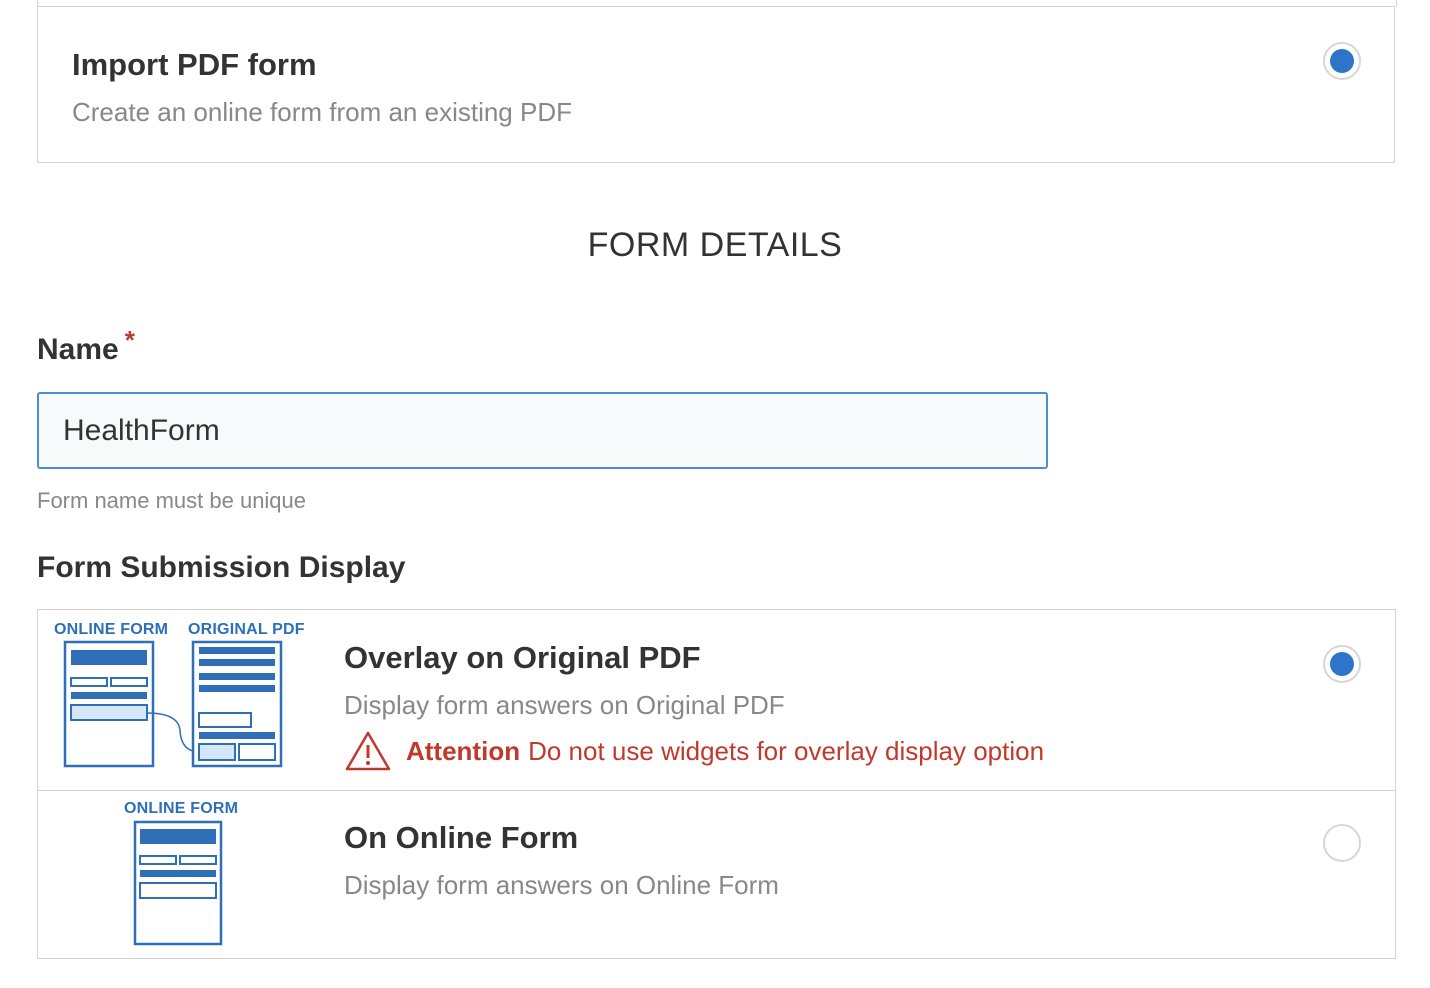 Image resolution: width=1430 pixels, height=988 pixels. What do you see at coordinates (172, 500) in the screenshot?
I see `name-help-text: Form name must be unique` at bounding box center [172, 500].